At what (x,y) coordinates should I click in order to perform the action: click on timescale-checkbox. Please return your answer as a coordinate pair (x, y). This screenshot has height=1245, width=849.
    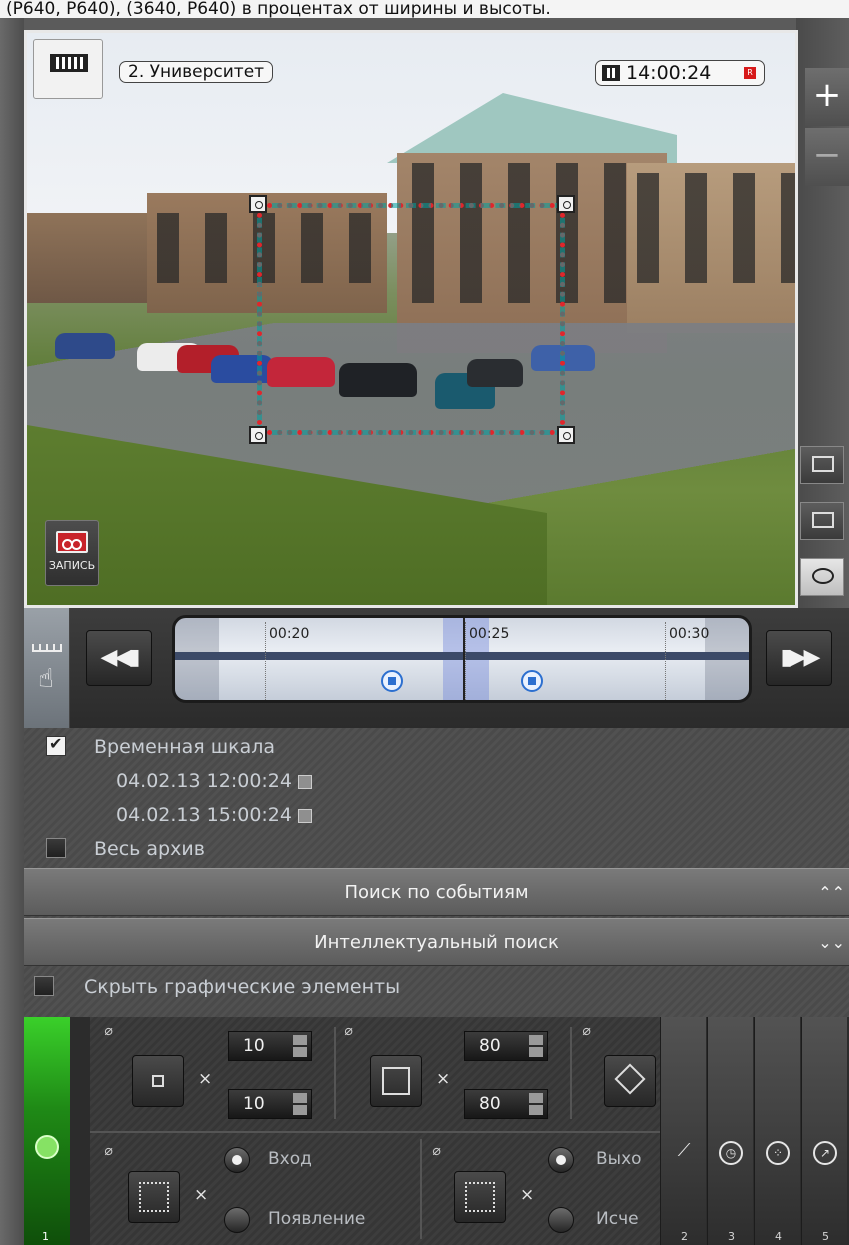
    Looking at the image, I should click on (56, 745).